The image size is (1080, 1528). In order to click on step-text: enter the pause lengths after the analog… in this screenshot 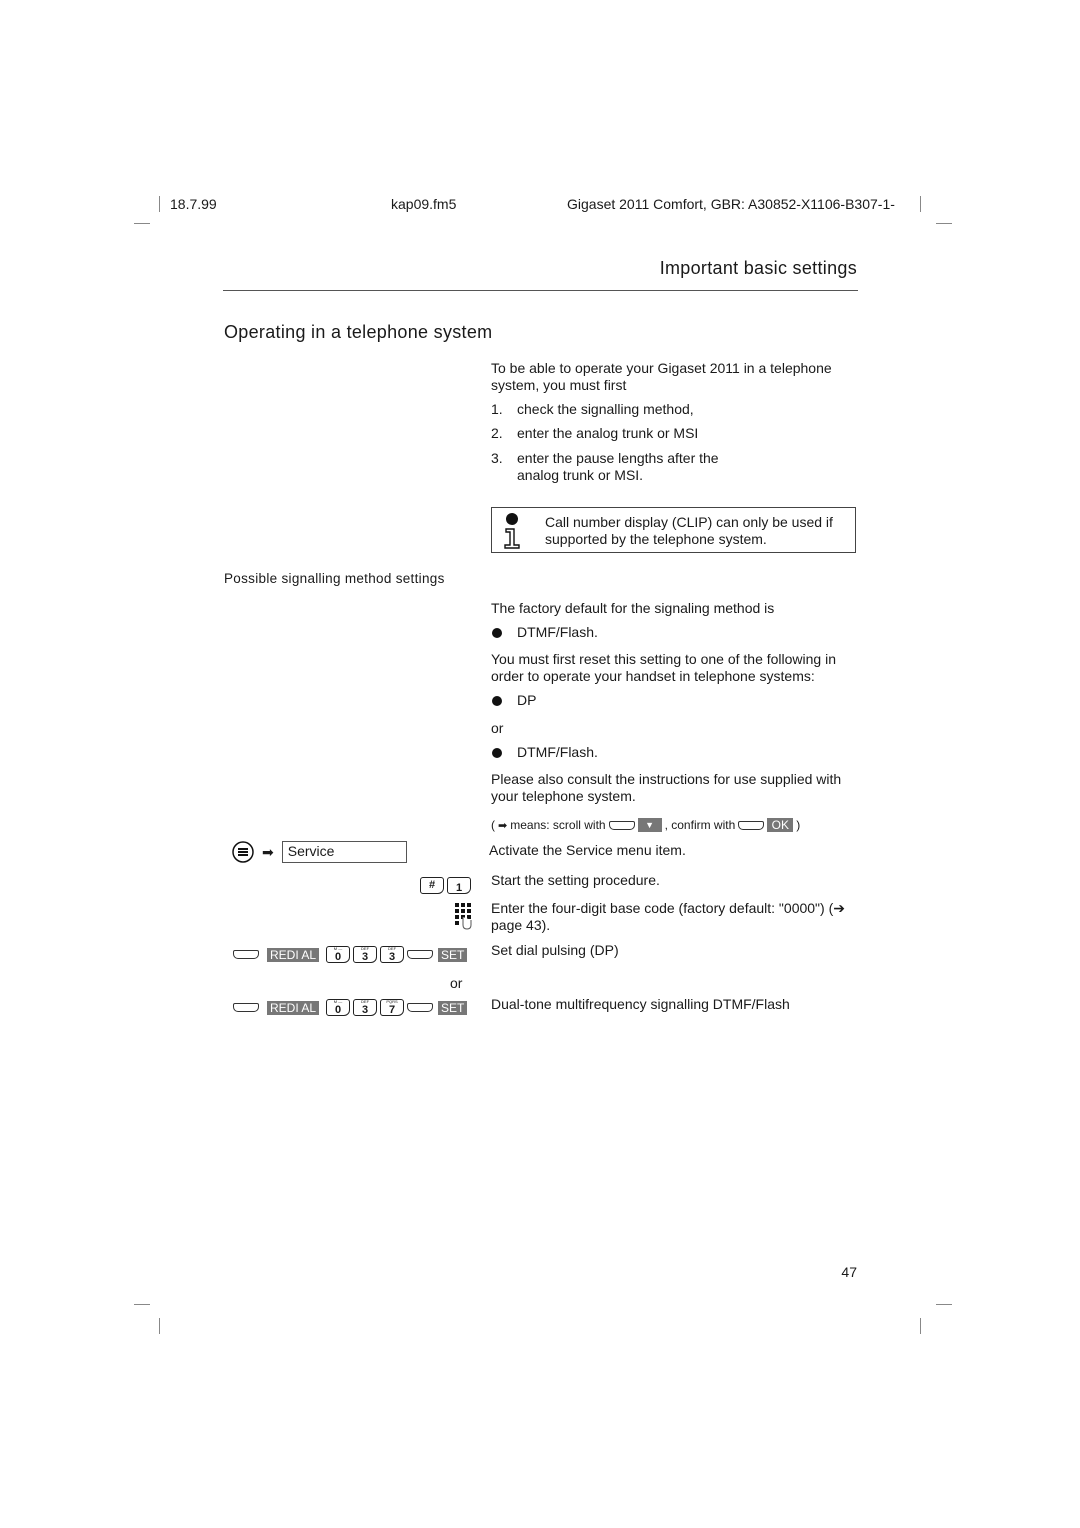, I will do `click(618, 466)`.